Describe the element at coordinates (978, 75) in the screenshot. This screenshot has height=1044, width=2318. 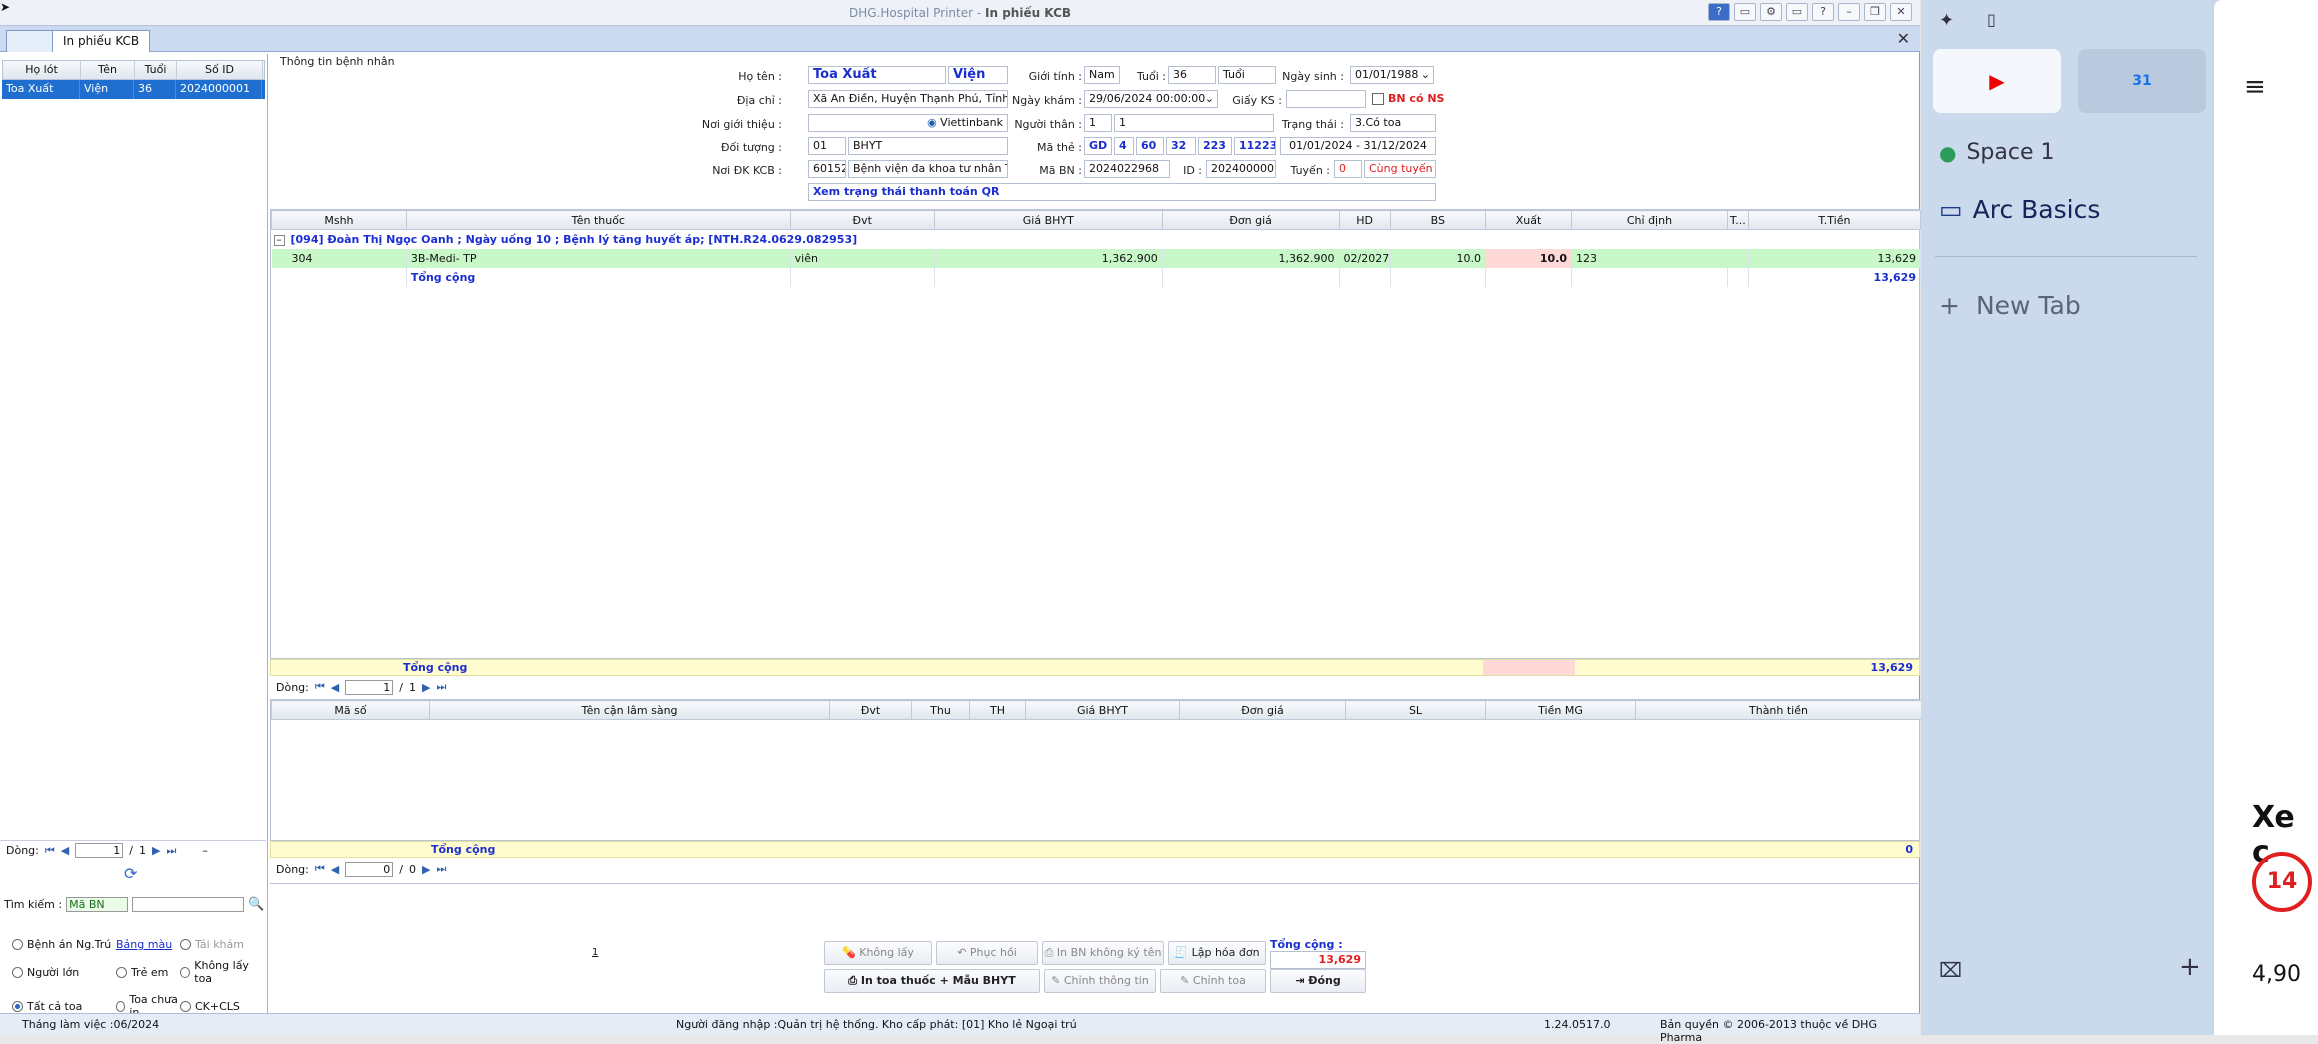
I see `firstname-field: Viện` at that location.